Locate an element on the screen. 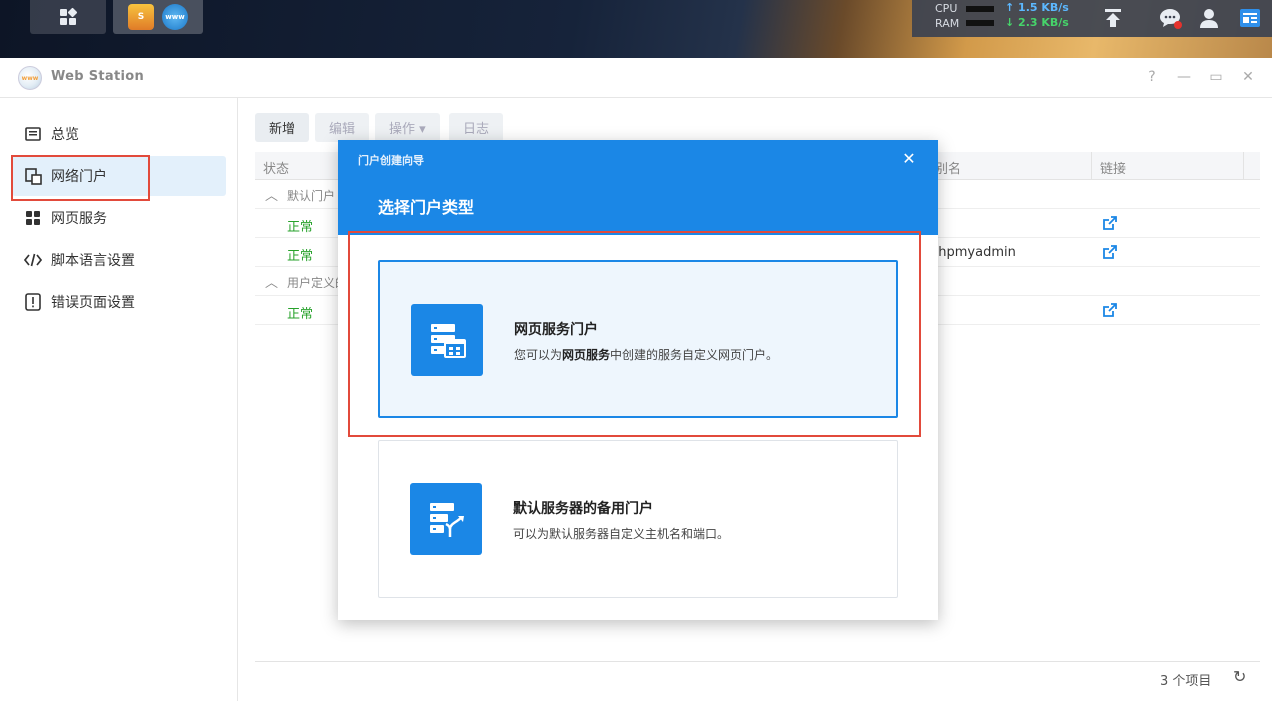 The image size is (1272, 701). upload-queue-button is located at coordinates (1113, 18).